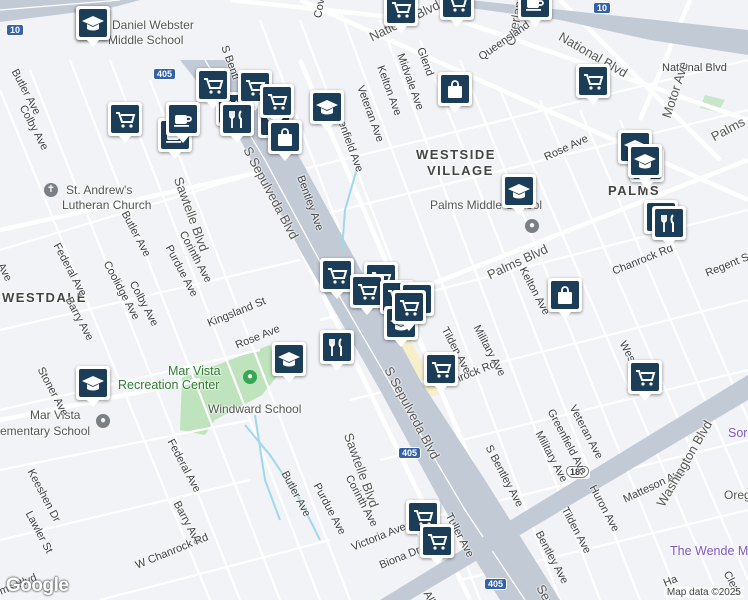  Describe the element at coordinates (194, 371) in the screenshot. I see `poi-label-mar-vista: Mar Vista` at that location.